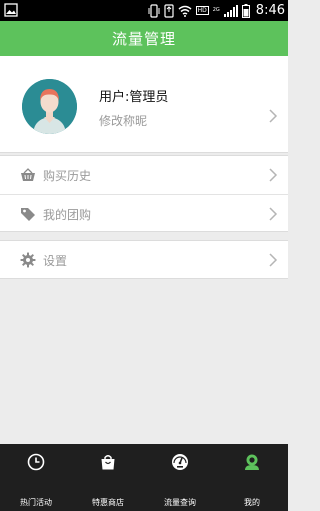 This screenshot has width=320, height=511. What do you see at coordinates (154, 10) in the screenshot?
I see `vibrate-icon` at bounding box center [154, 10].